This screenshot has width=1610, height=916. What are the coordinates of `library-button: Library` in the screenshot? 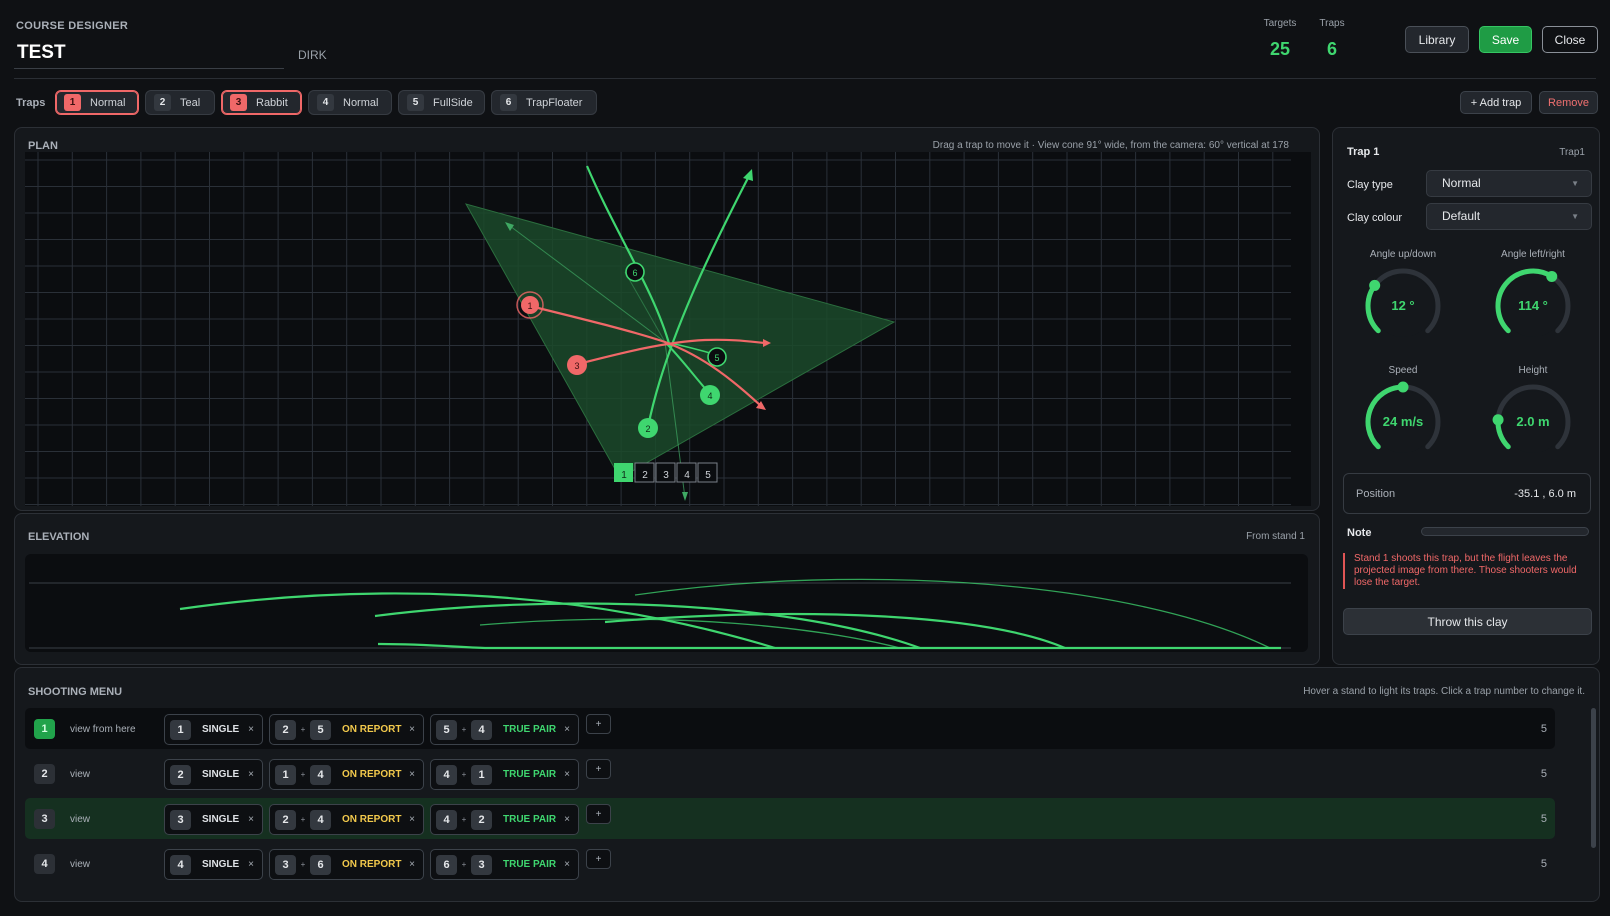 It's located at (1437, 39).